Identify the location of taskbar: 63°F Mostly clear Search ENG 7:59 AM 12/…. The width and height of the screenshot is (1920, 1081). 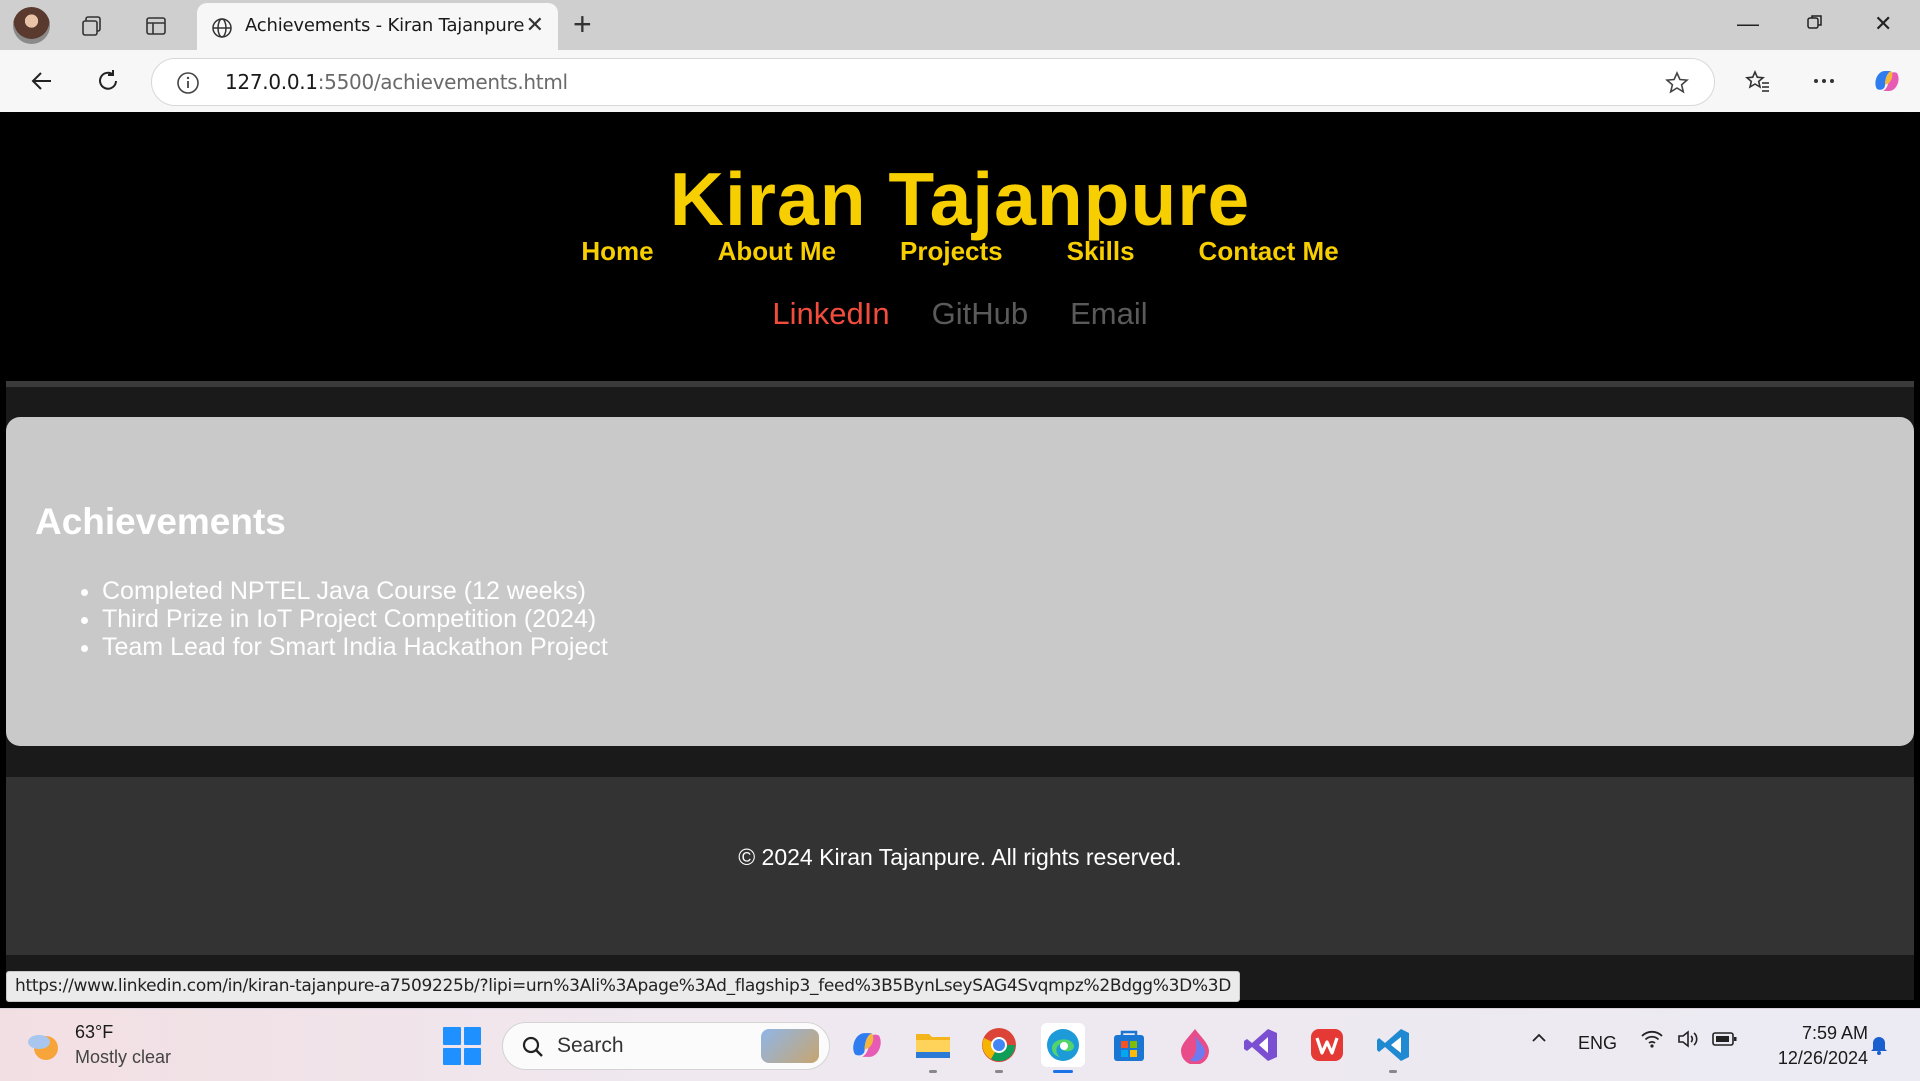
(960, 1044).